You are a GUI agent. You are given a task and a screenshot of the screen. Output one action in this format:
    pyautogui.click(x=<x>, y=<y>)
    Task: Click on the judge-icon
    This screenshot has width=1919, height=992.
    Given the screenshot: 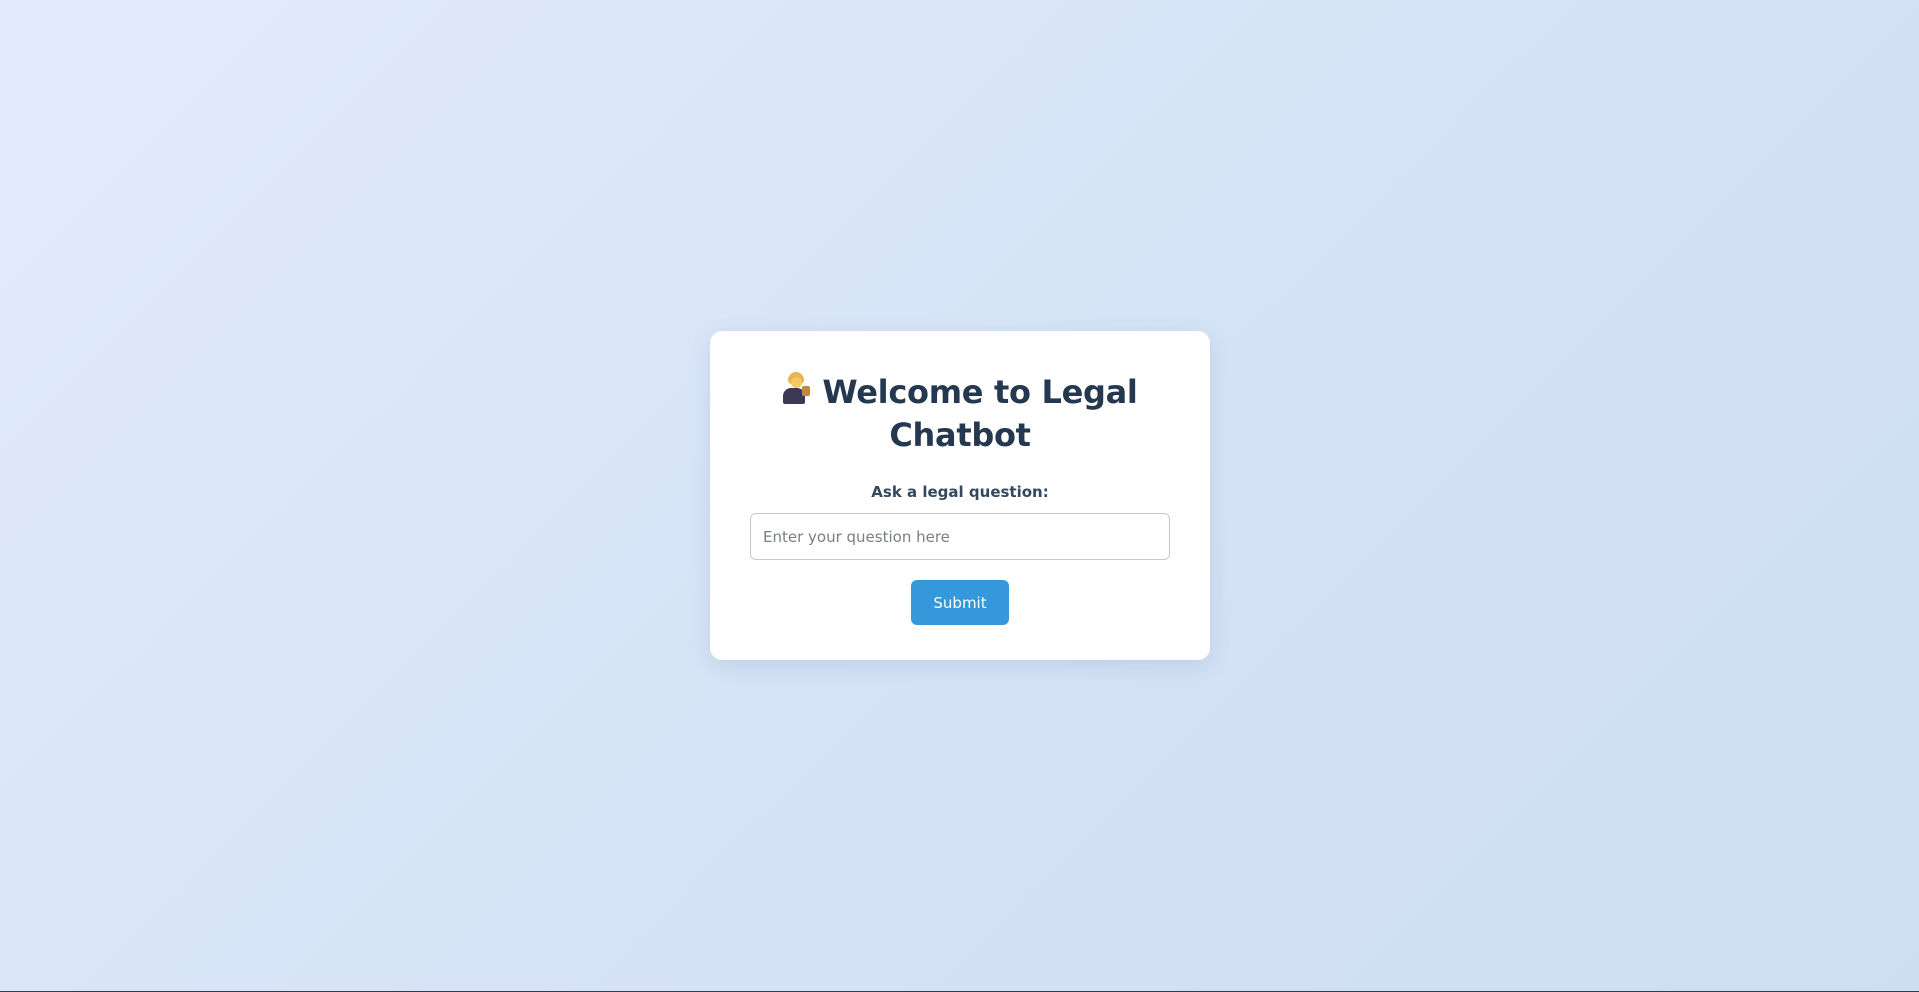 What is the action you would take?
    pyautogui.click(x=797, y=389)
    